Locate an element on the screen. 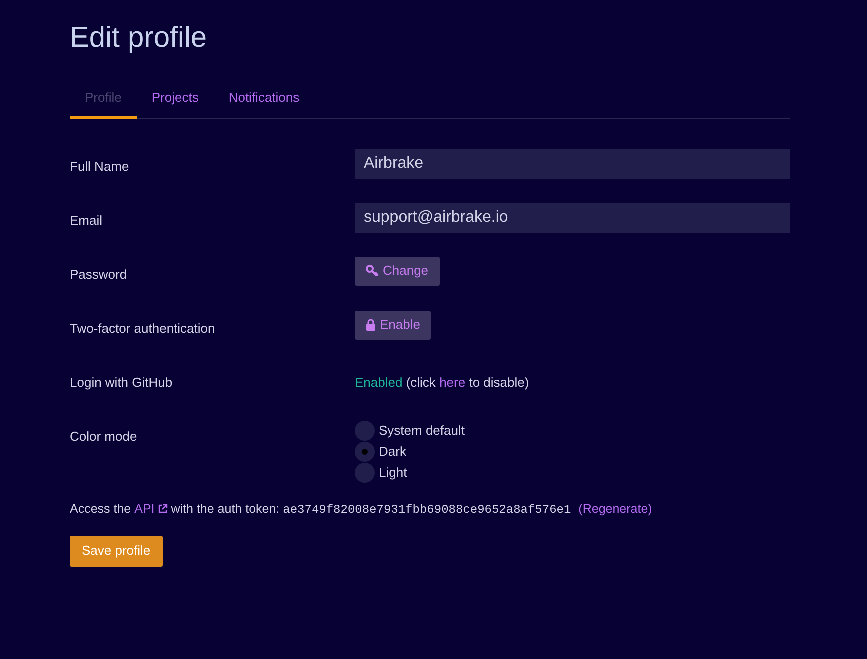 The image size is (867, 659). field-label: Email is located at coordinates (86, 220).